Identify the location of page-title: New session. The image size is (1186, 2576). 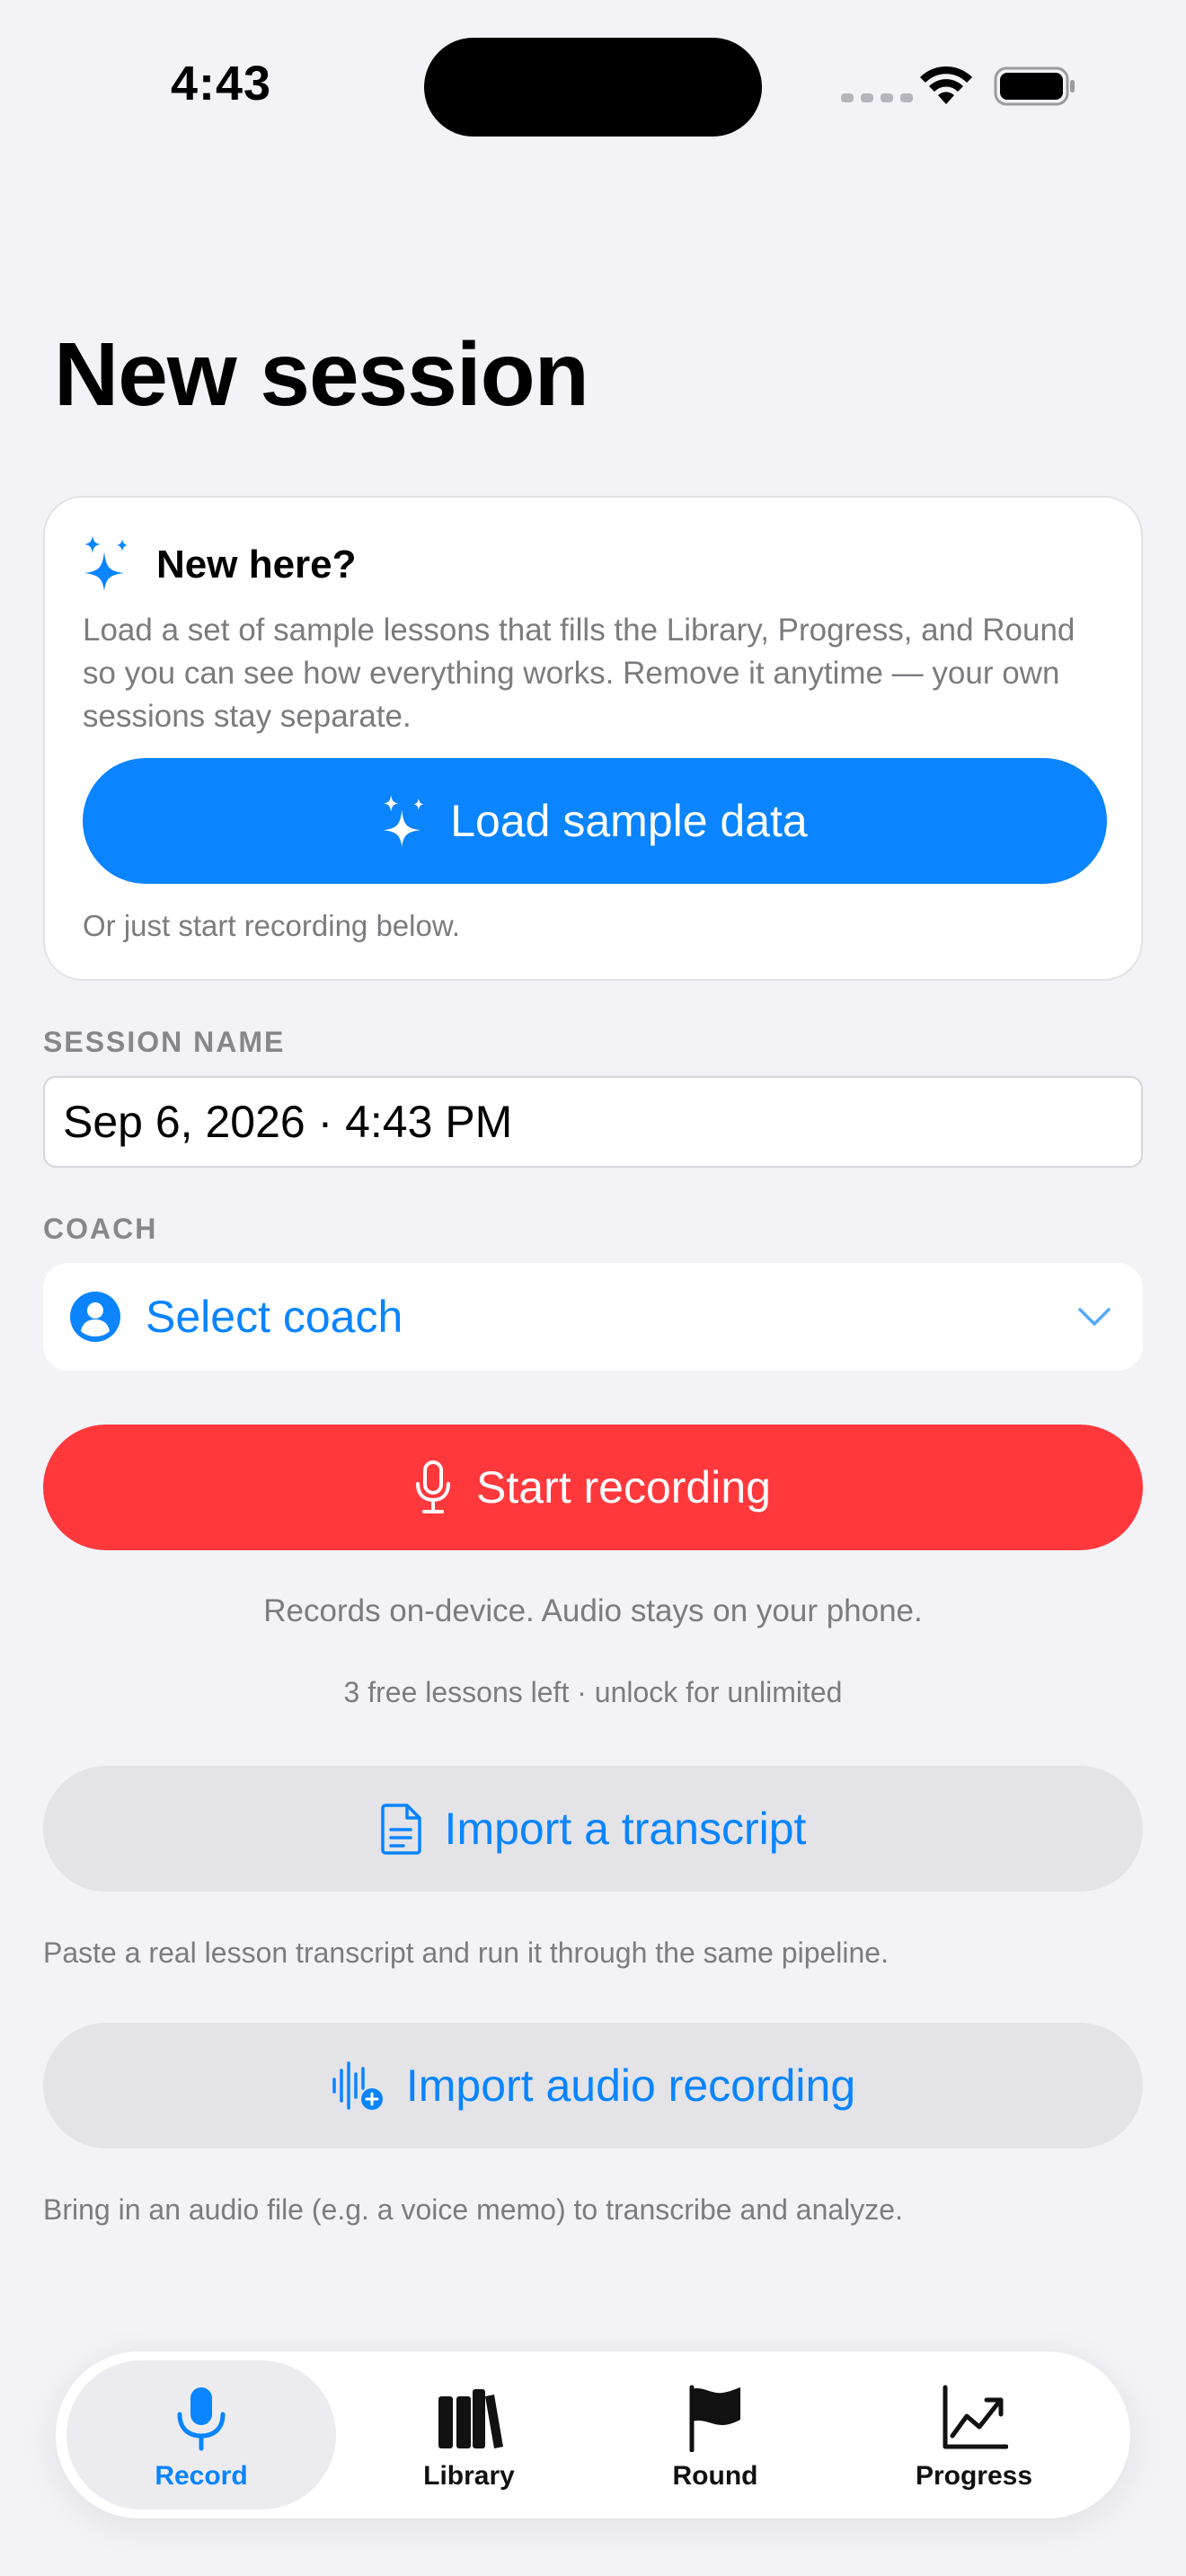
(321, 374).